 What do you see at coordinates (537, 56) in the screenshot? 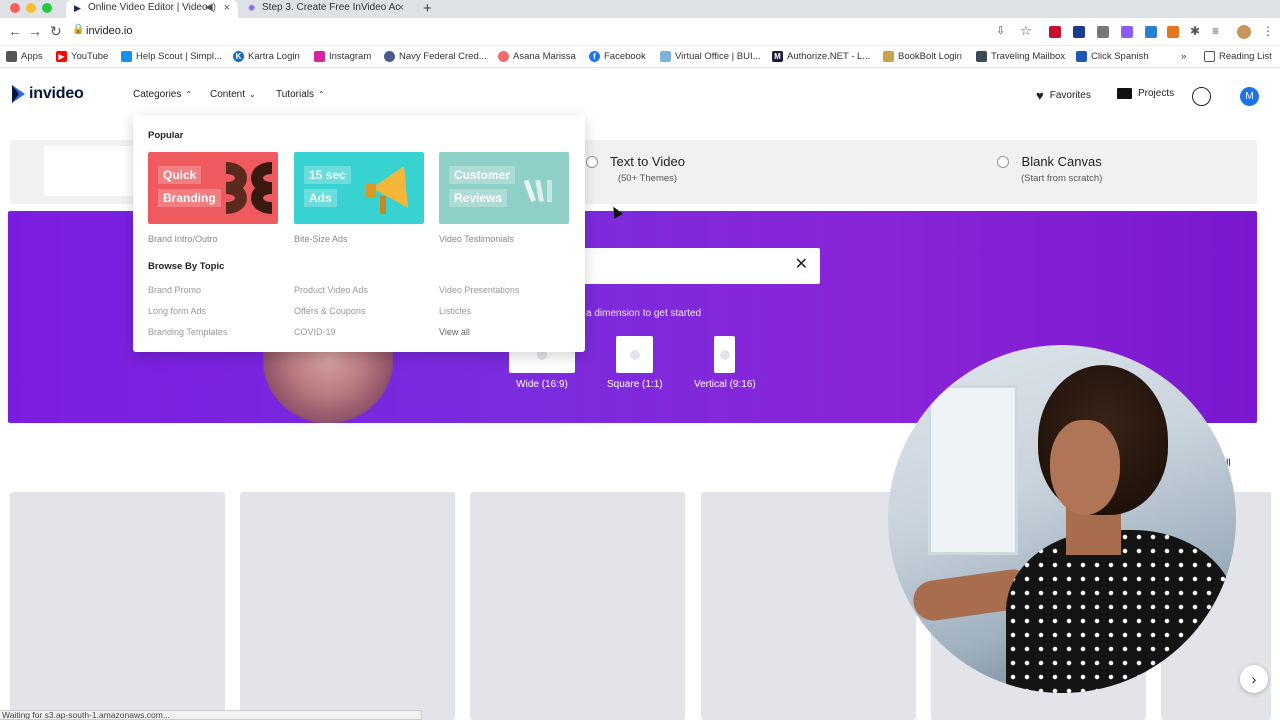
I see `bookmark-asana: Asana Marissa` at bounding box center [537, 56].